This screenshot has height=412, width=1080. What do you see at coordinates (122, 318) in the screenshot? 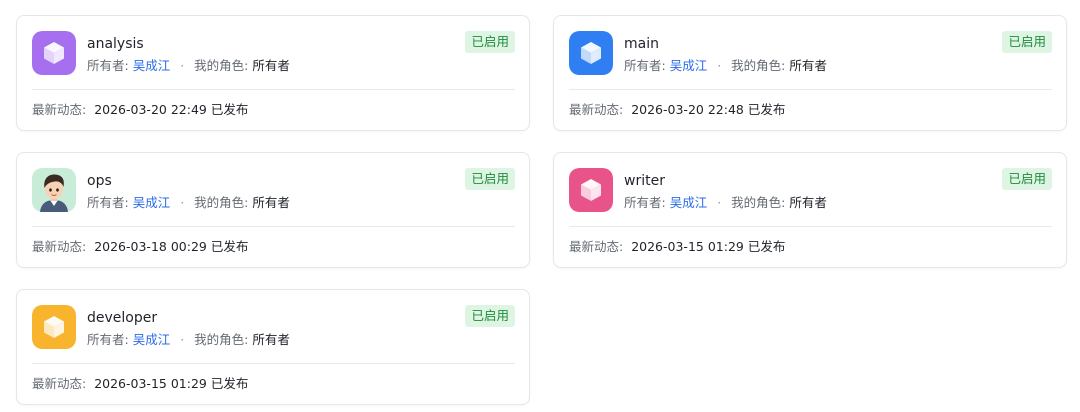
I see `agent-name: developer` at bounding box center [122, 318].